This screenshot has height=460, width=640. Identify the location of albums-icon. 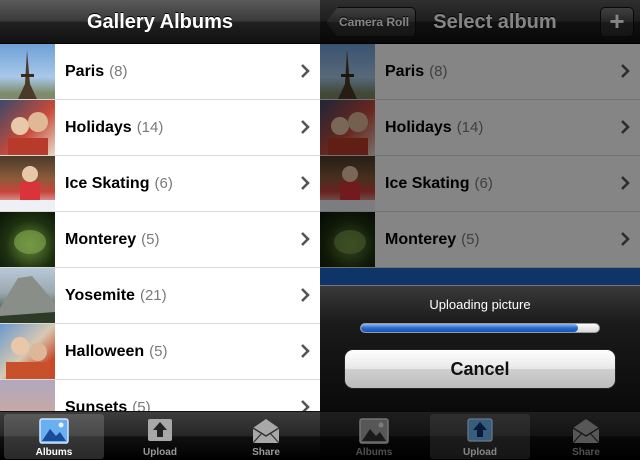
(54, 431).